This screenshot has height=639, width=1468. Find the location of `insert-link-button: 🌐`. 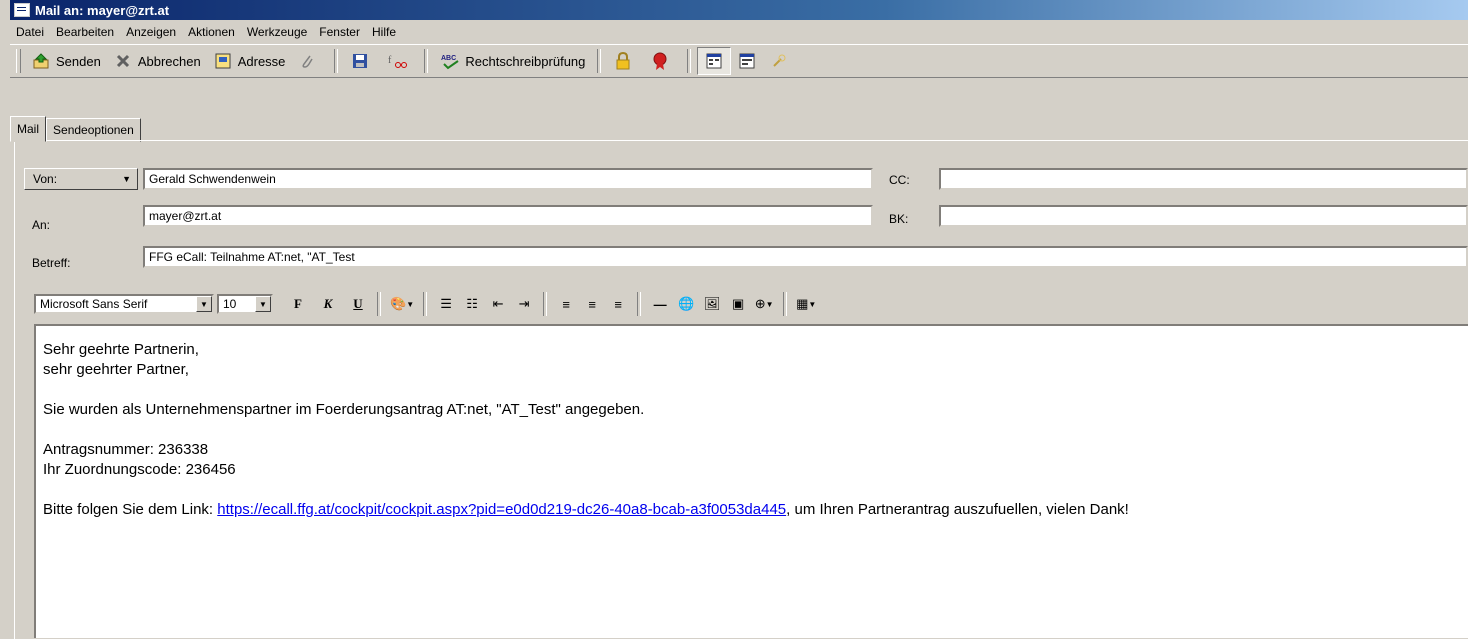

insert-link-button: 🌐 is located at coordinates (686, 304).